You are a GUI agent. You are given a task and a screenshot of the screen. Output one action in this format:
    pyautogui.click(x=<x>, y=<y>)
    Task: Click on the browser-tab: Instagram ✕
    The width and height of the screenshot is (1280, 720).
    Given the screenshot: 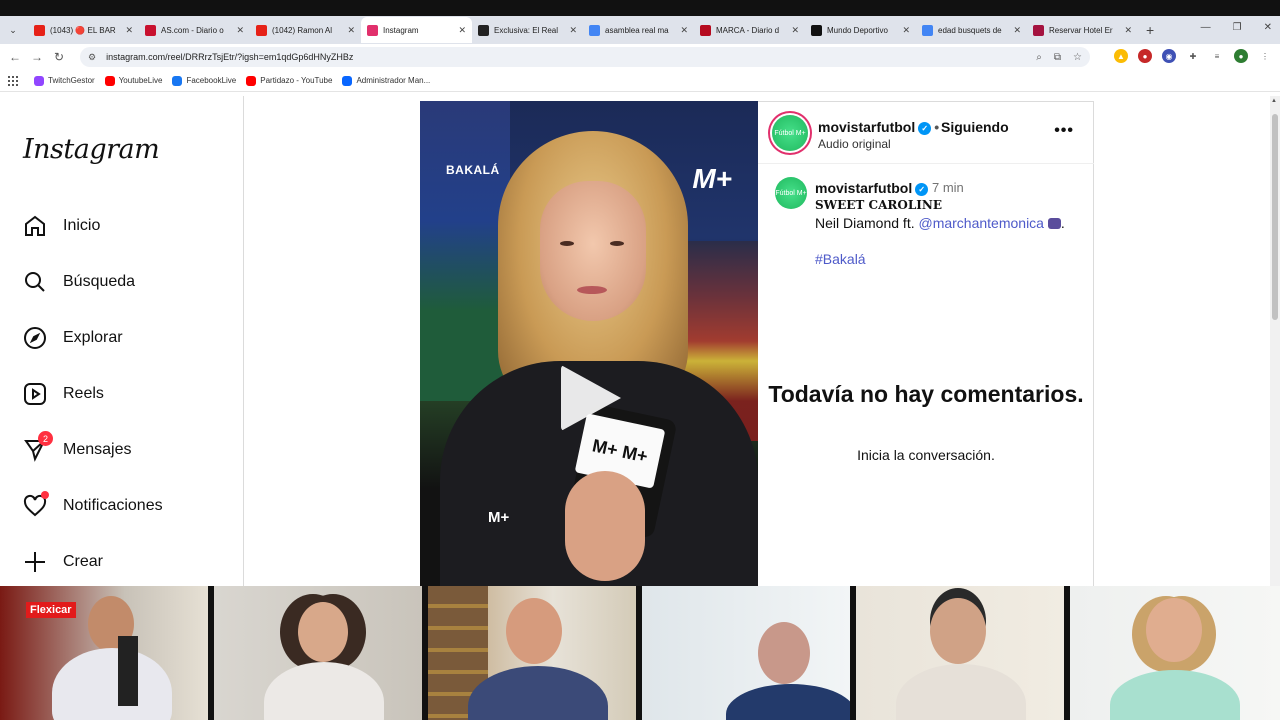 What is the action you would take?
    pyautogui.click(x=416, y=30)
    